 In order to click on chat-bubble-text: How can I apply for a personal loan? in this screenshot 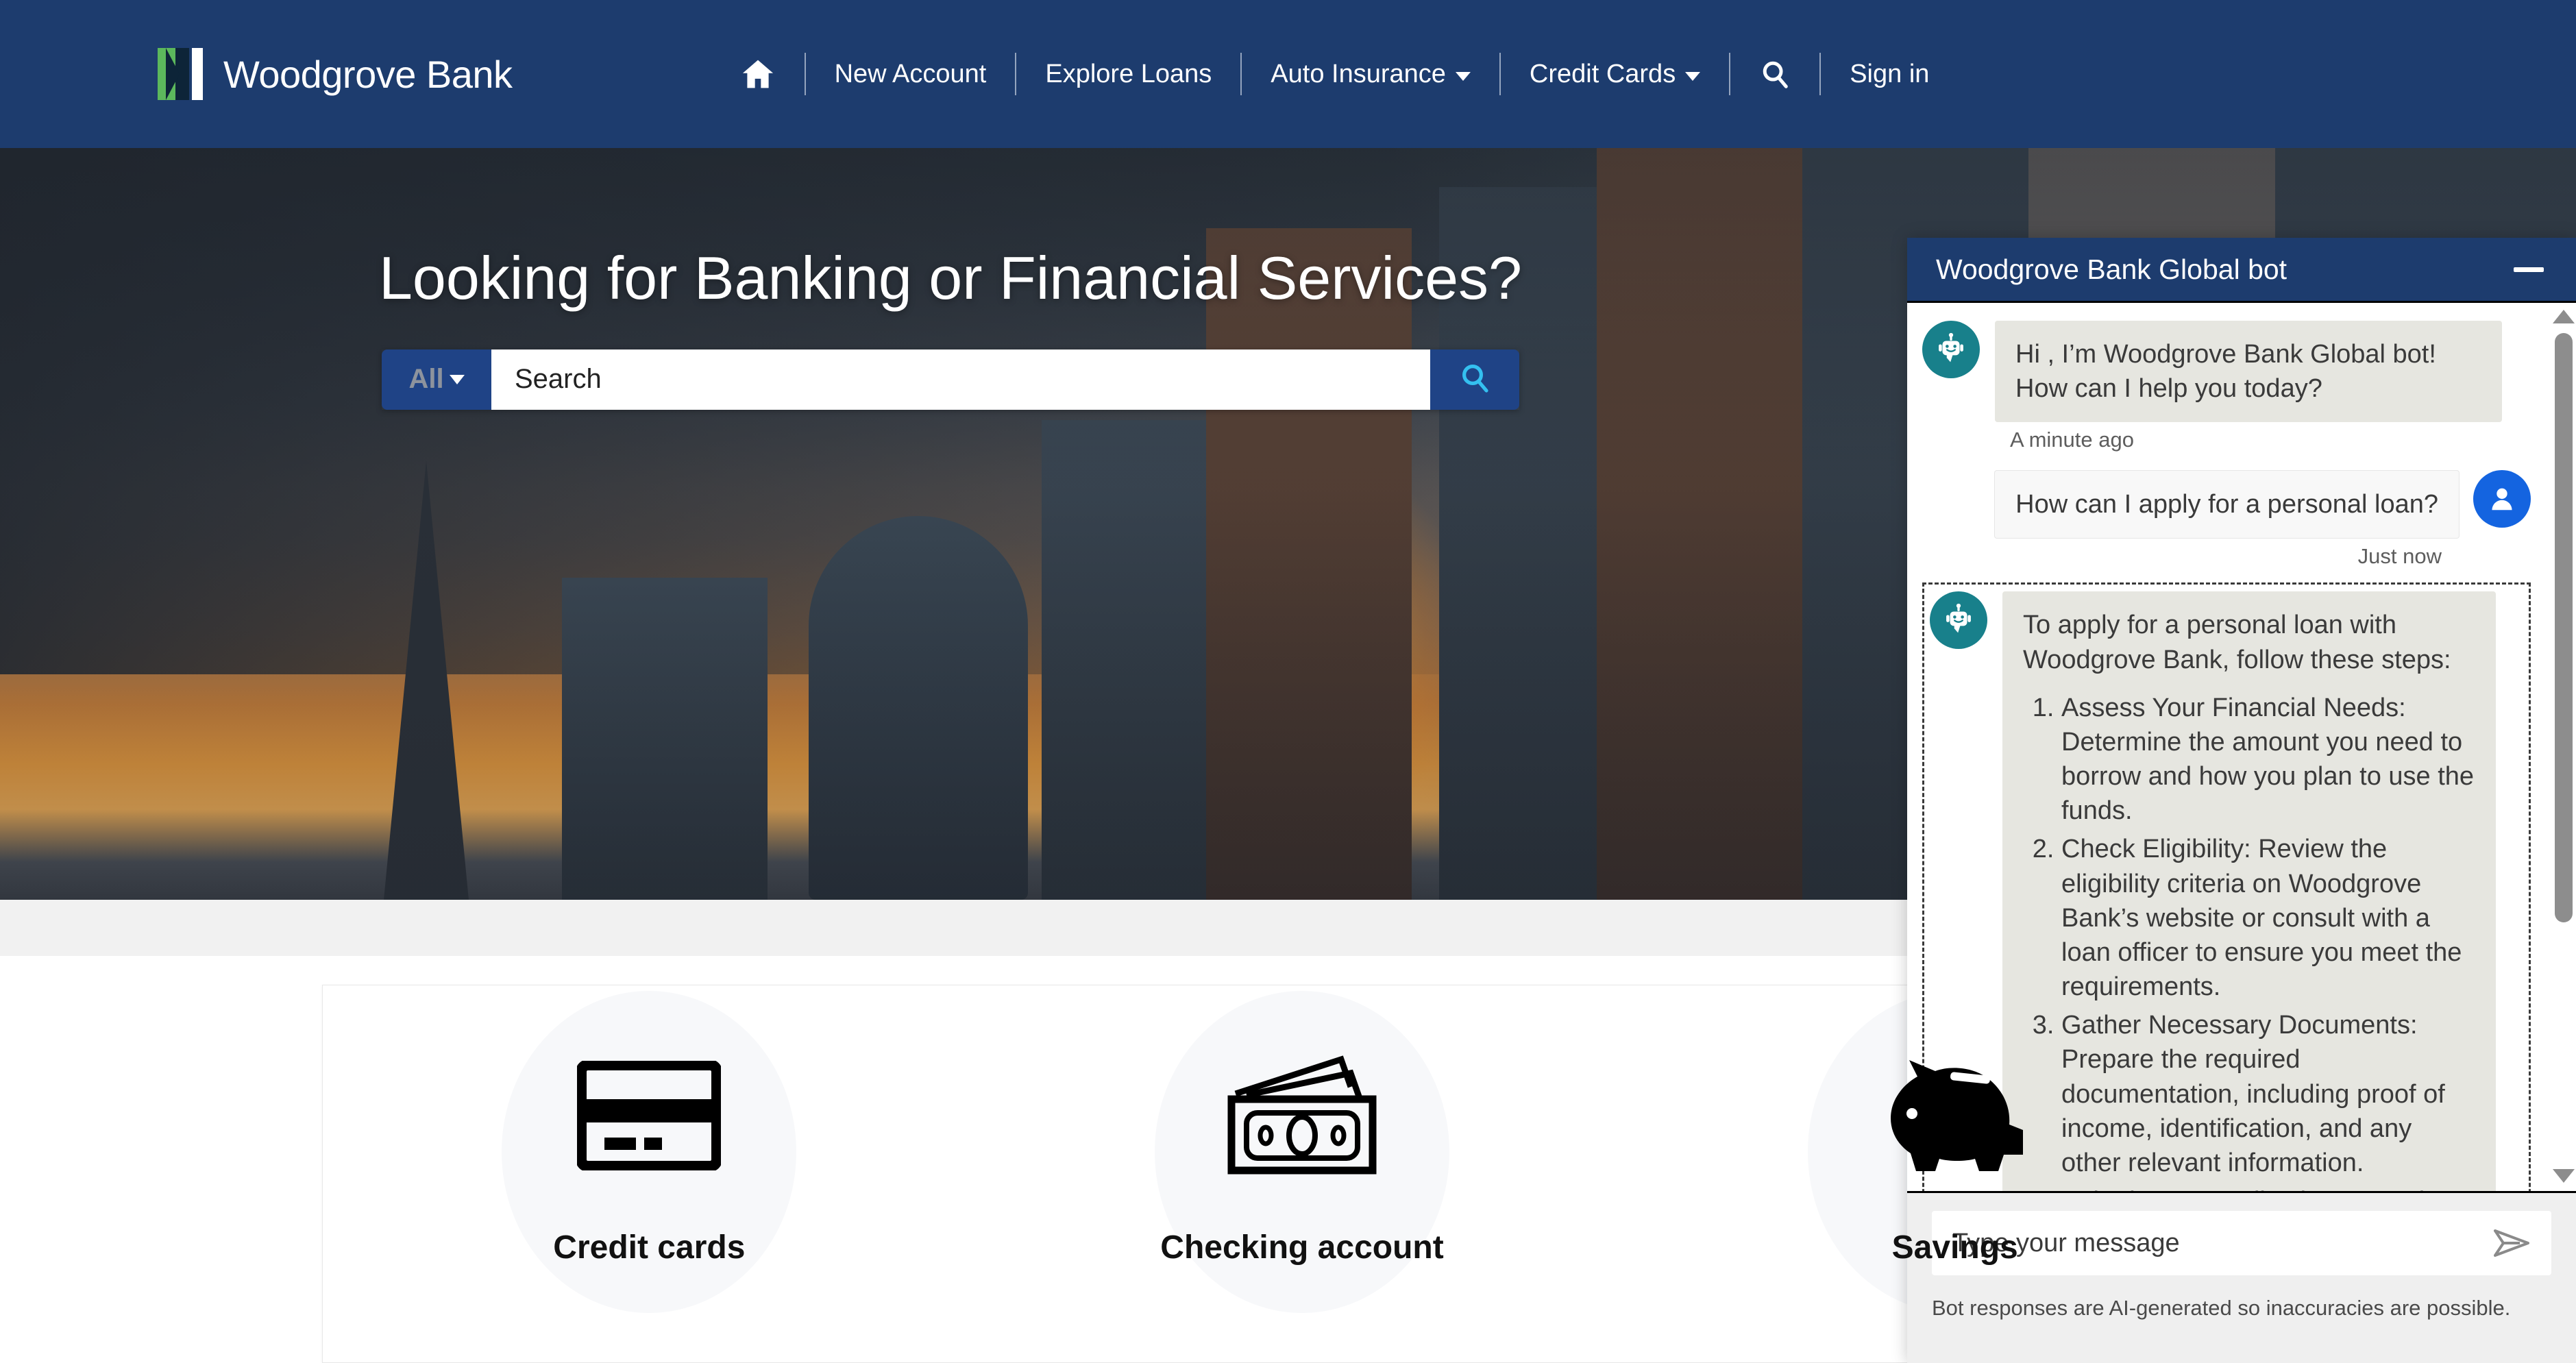, I will do `click(2227, 505)`.